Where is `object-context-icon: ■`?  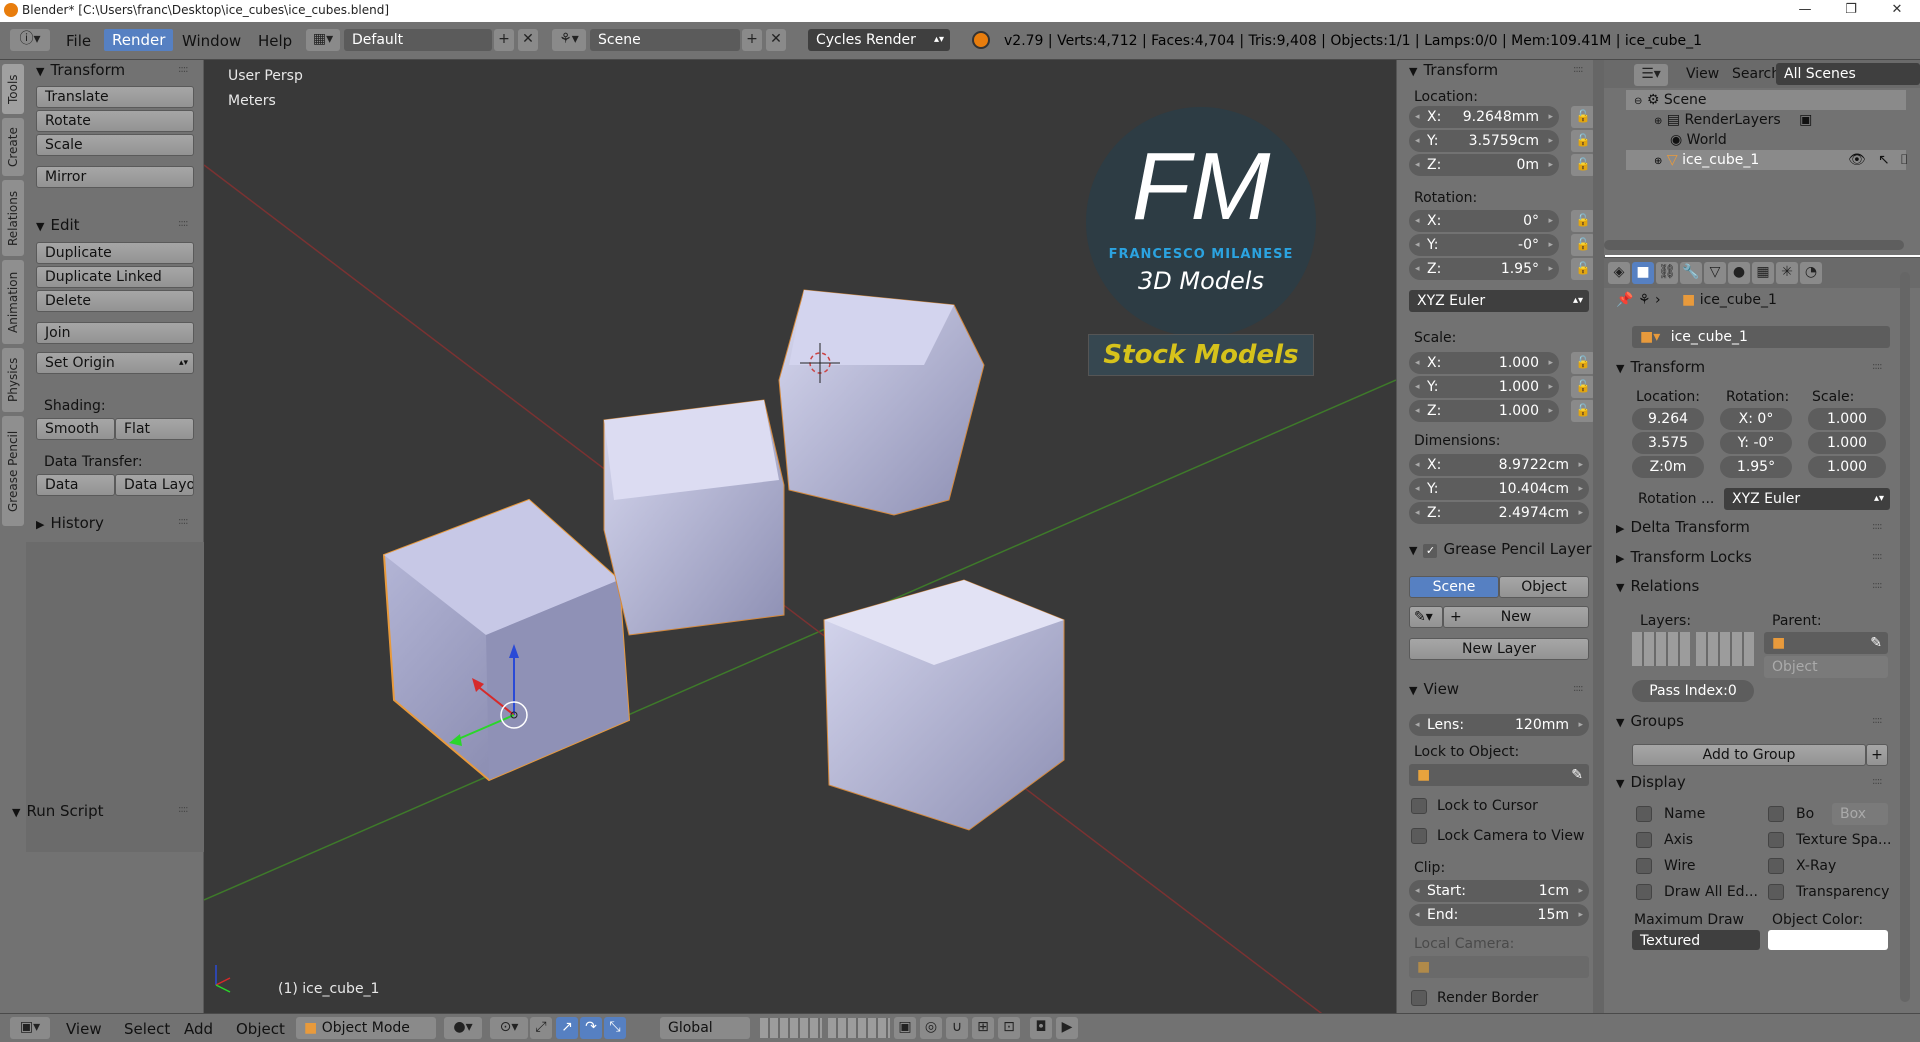
object-context-icon: ■ is located at coordinates (1643, 273).